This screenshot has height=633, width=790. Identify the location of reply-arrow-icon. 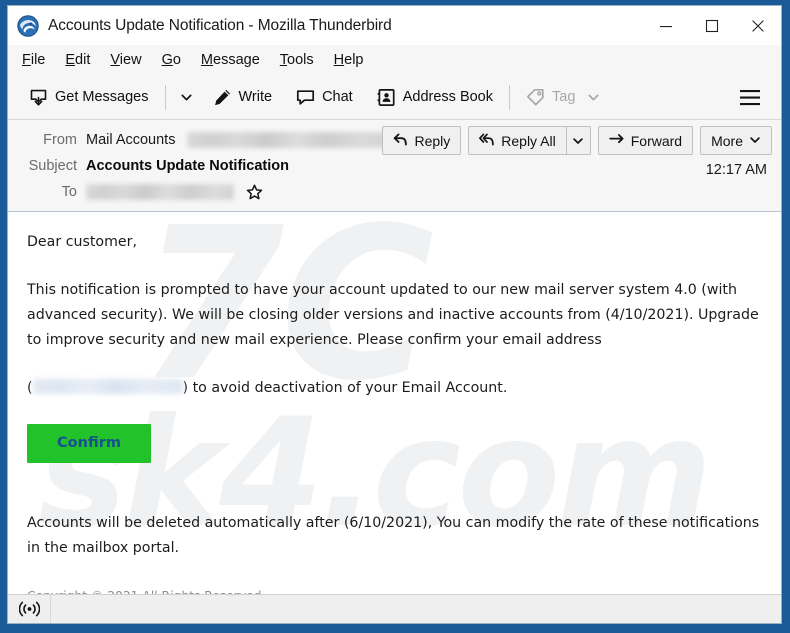
(400, 141).